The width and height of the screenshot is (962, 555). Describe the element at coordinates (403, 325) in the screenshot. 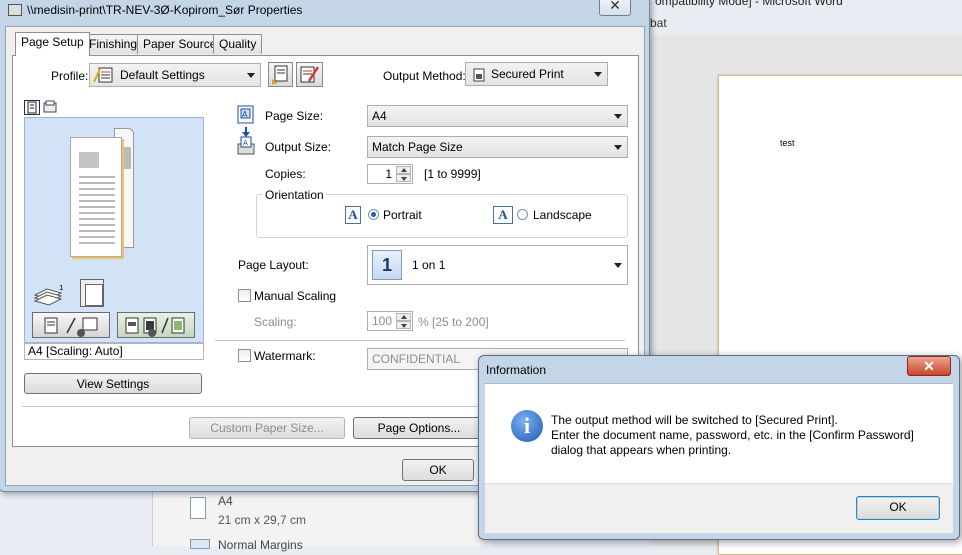

I see `scaling-down-button` at that location.